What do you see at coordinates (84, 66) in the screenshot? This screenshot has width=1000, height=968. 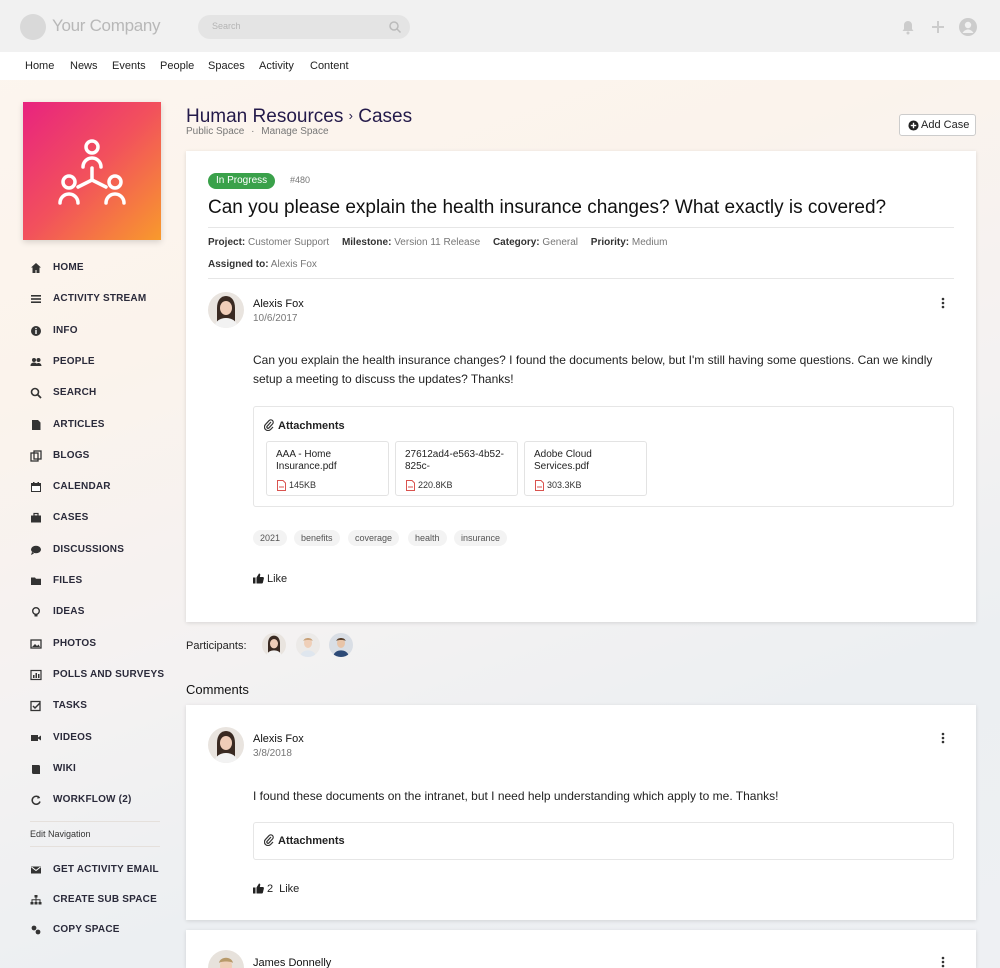 I see `nav-news: News` at bounding box center [84, 66].